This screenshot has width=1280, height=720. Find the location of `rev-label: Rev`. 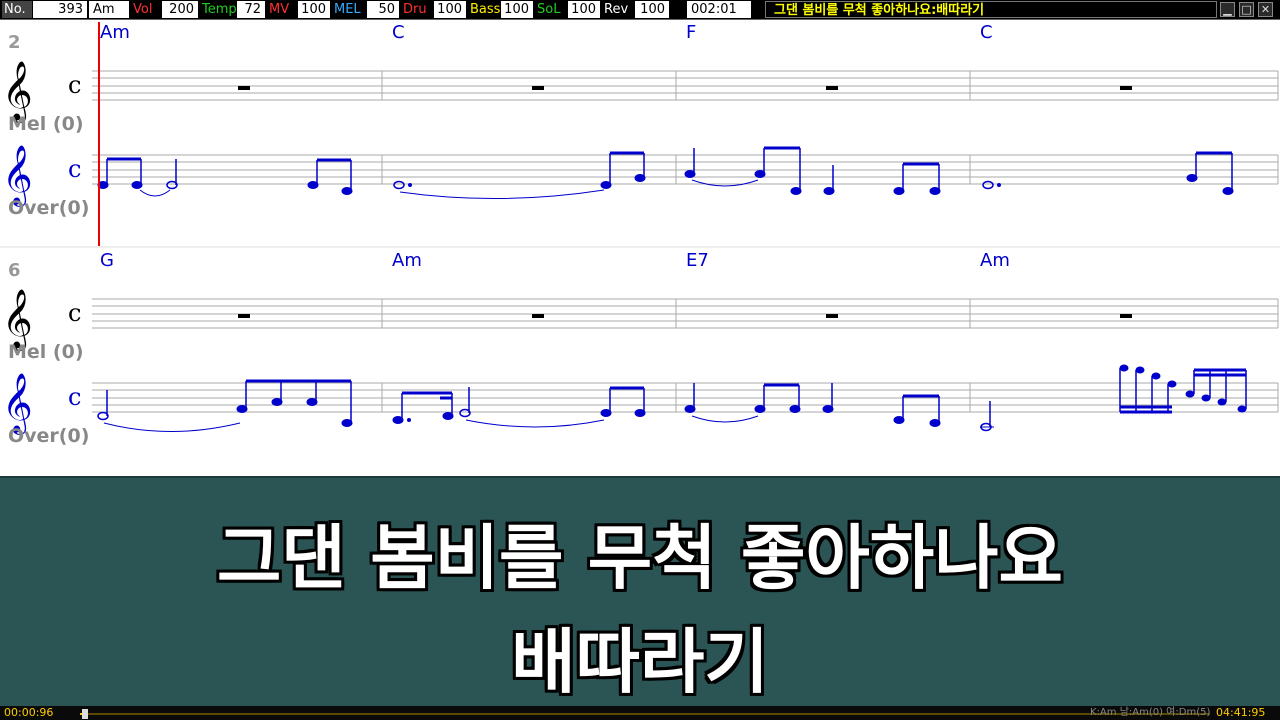

rev-label: Rev is located at coordinates (616, 9).